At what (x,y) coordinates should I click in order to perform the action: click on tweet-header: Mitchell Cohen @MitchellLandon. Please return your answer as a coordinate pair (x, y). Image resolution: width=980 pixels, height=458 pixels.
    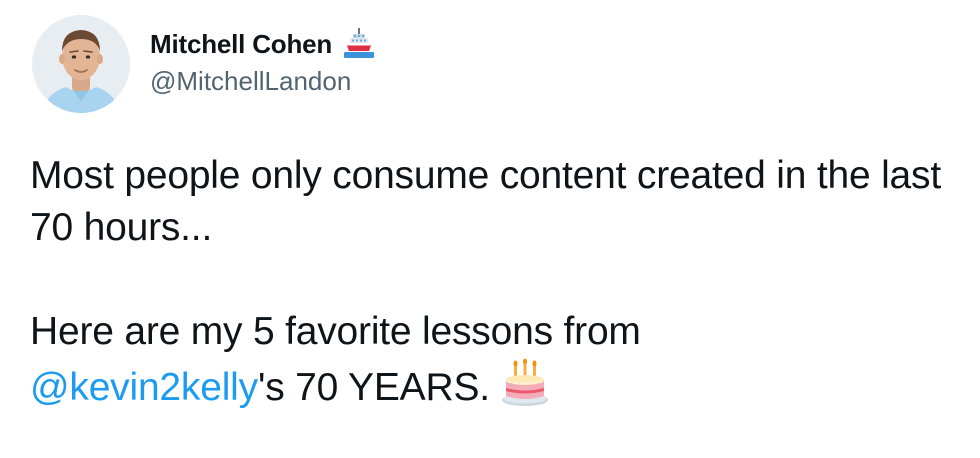
    Looking at the image, I should click on (263, 61).